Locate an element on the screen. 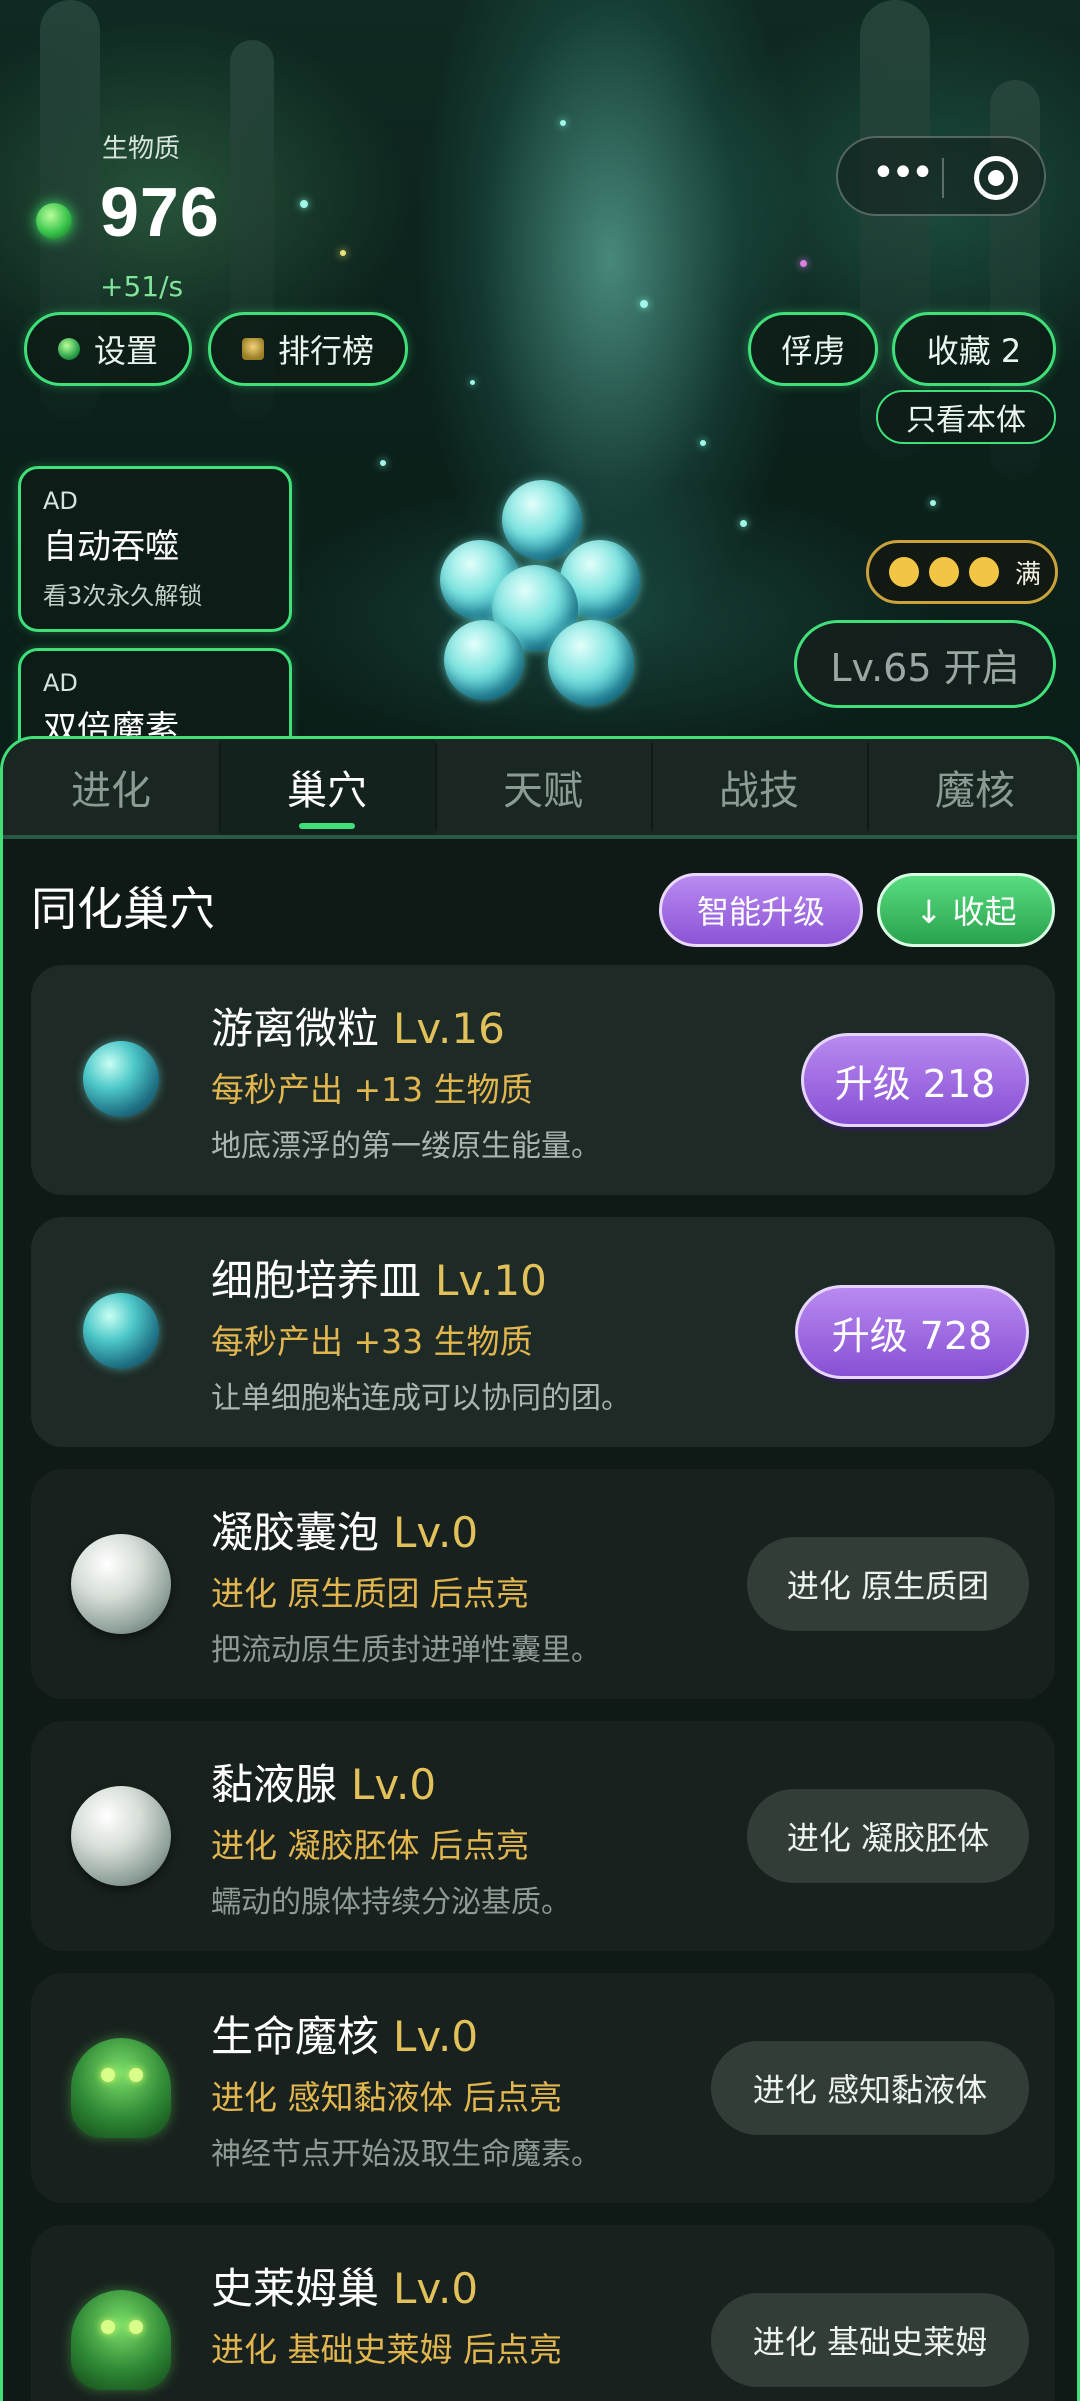  nest-unlock-hint: 进化 基础史莱姆 后点亮 is located at coordinates (386, 2349).